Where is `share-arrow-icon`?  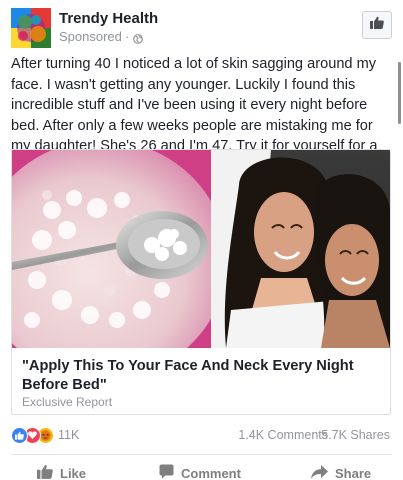
share-arrow-icon is located at coordinates (319, 472).